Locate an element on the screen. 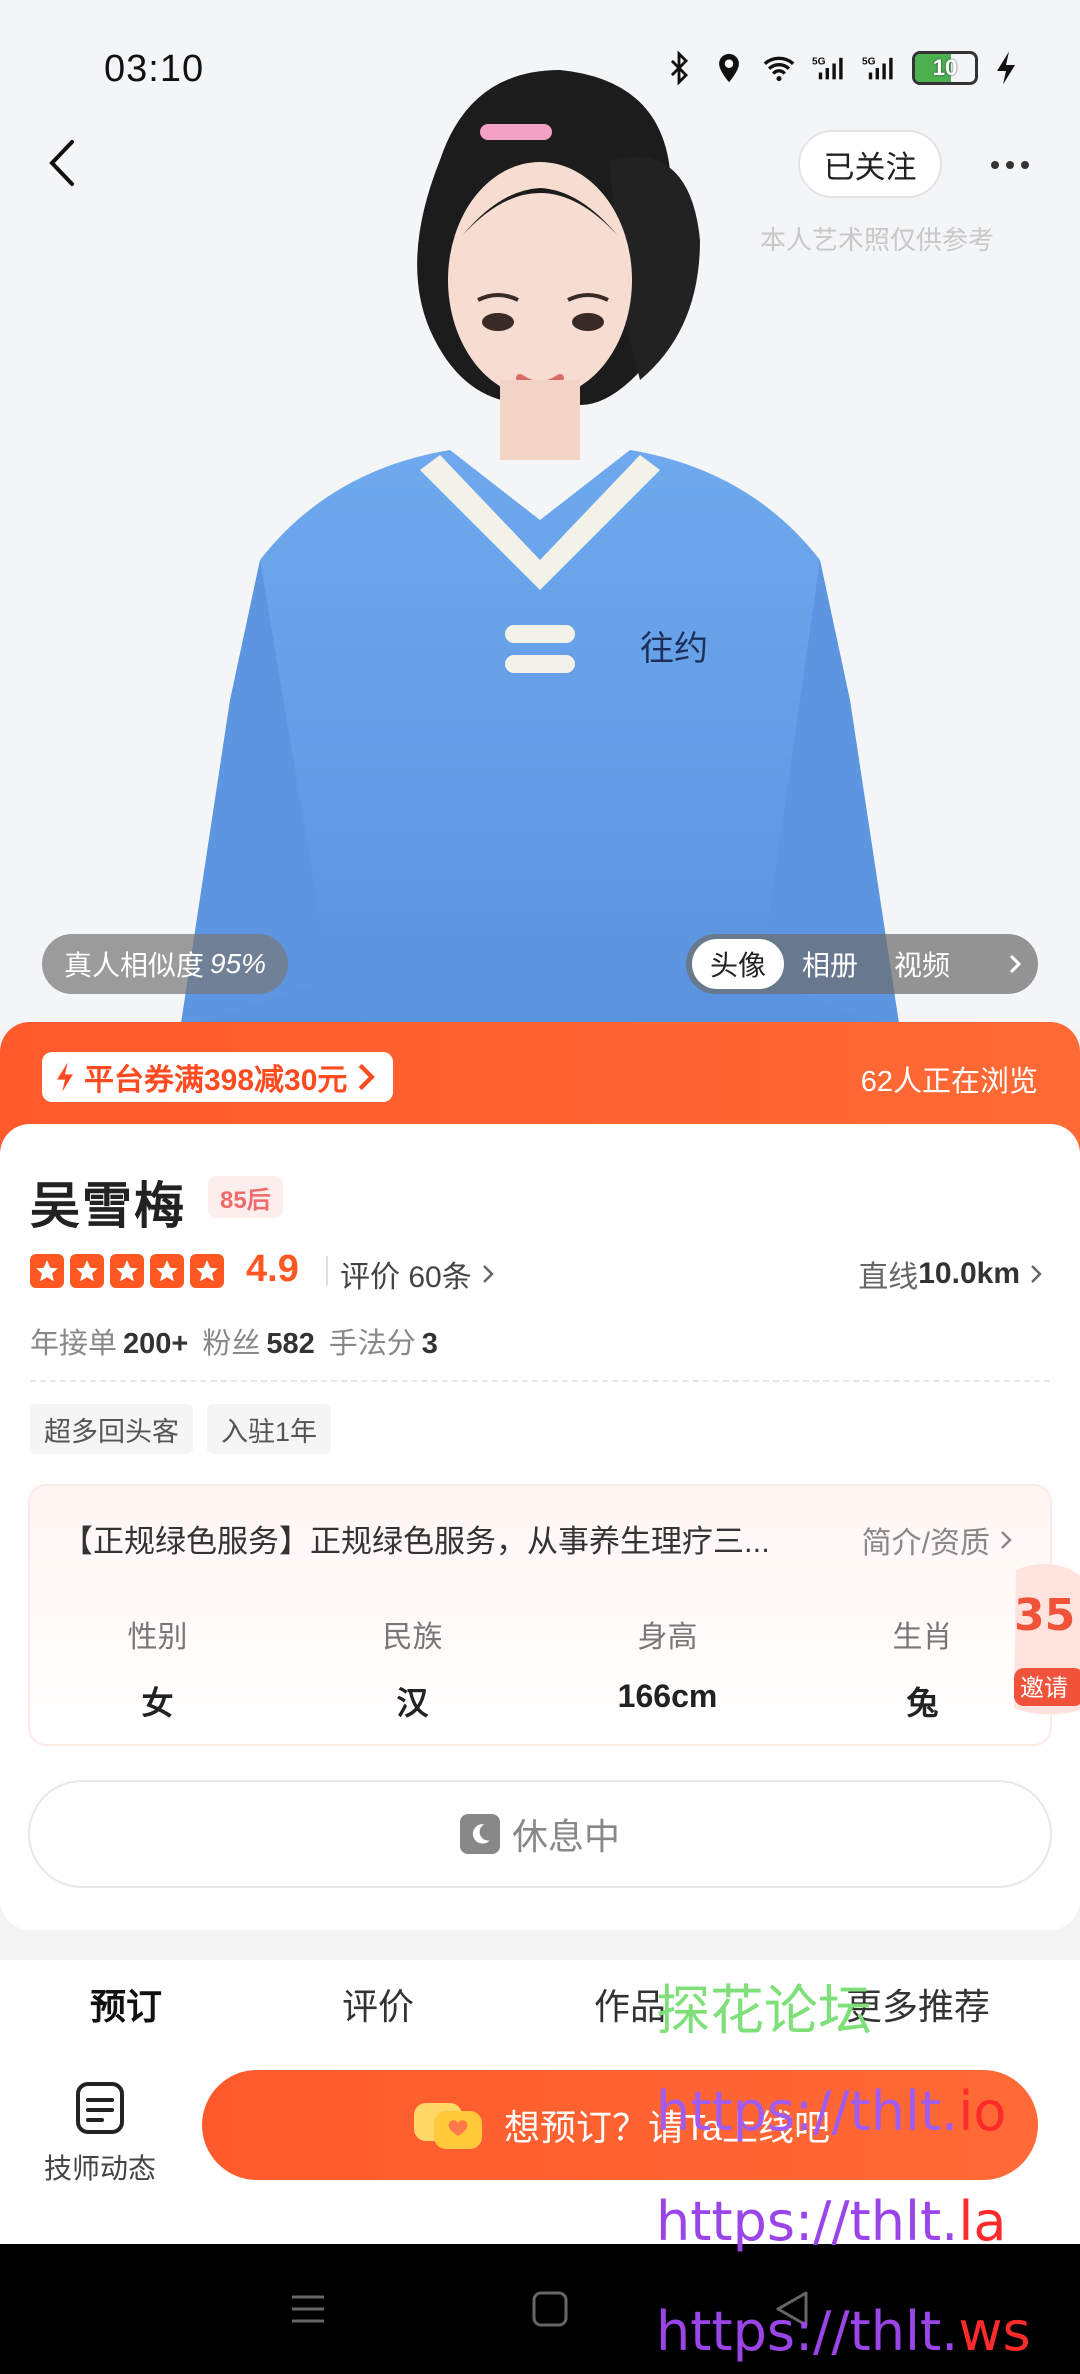  tab-reviews: 评价 is located at coordinates (378, 1995).